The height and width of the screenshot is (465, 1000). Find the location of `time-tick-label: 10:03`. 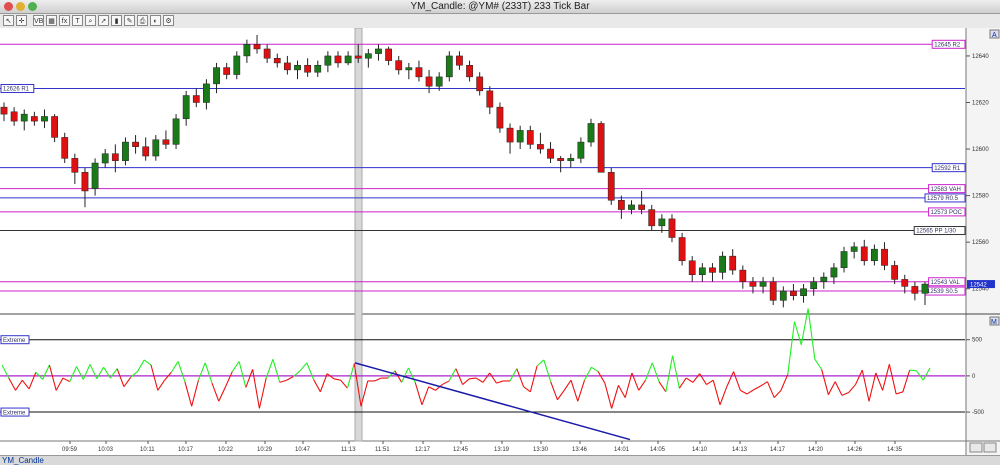

time-tick-label: 10:03 is located at coordinates (106, 450).